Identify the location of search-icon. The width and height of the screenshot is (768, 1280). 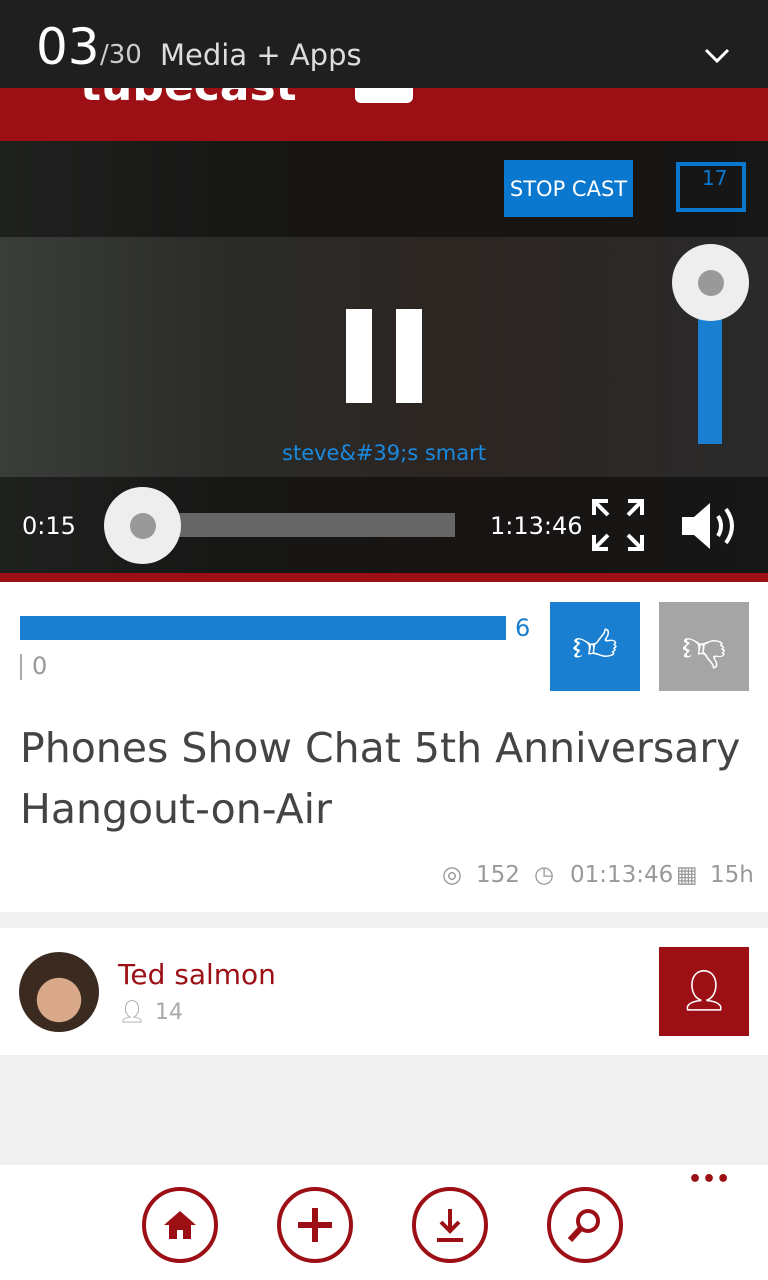
(583, 1226).